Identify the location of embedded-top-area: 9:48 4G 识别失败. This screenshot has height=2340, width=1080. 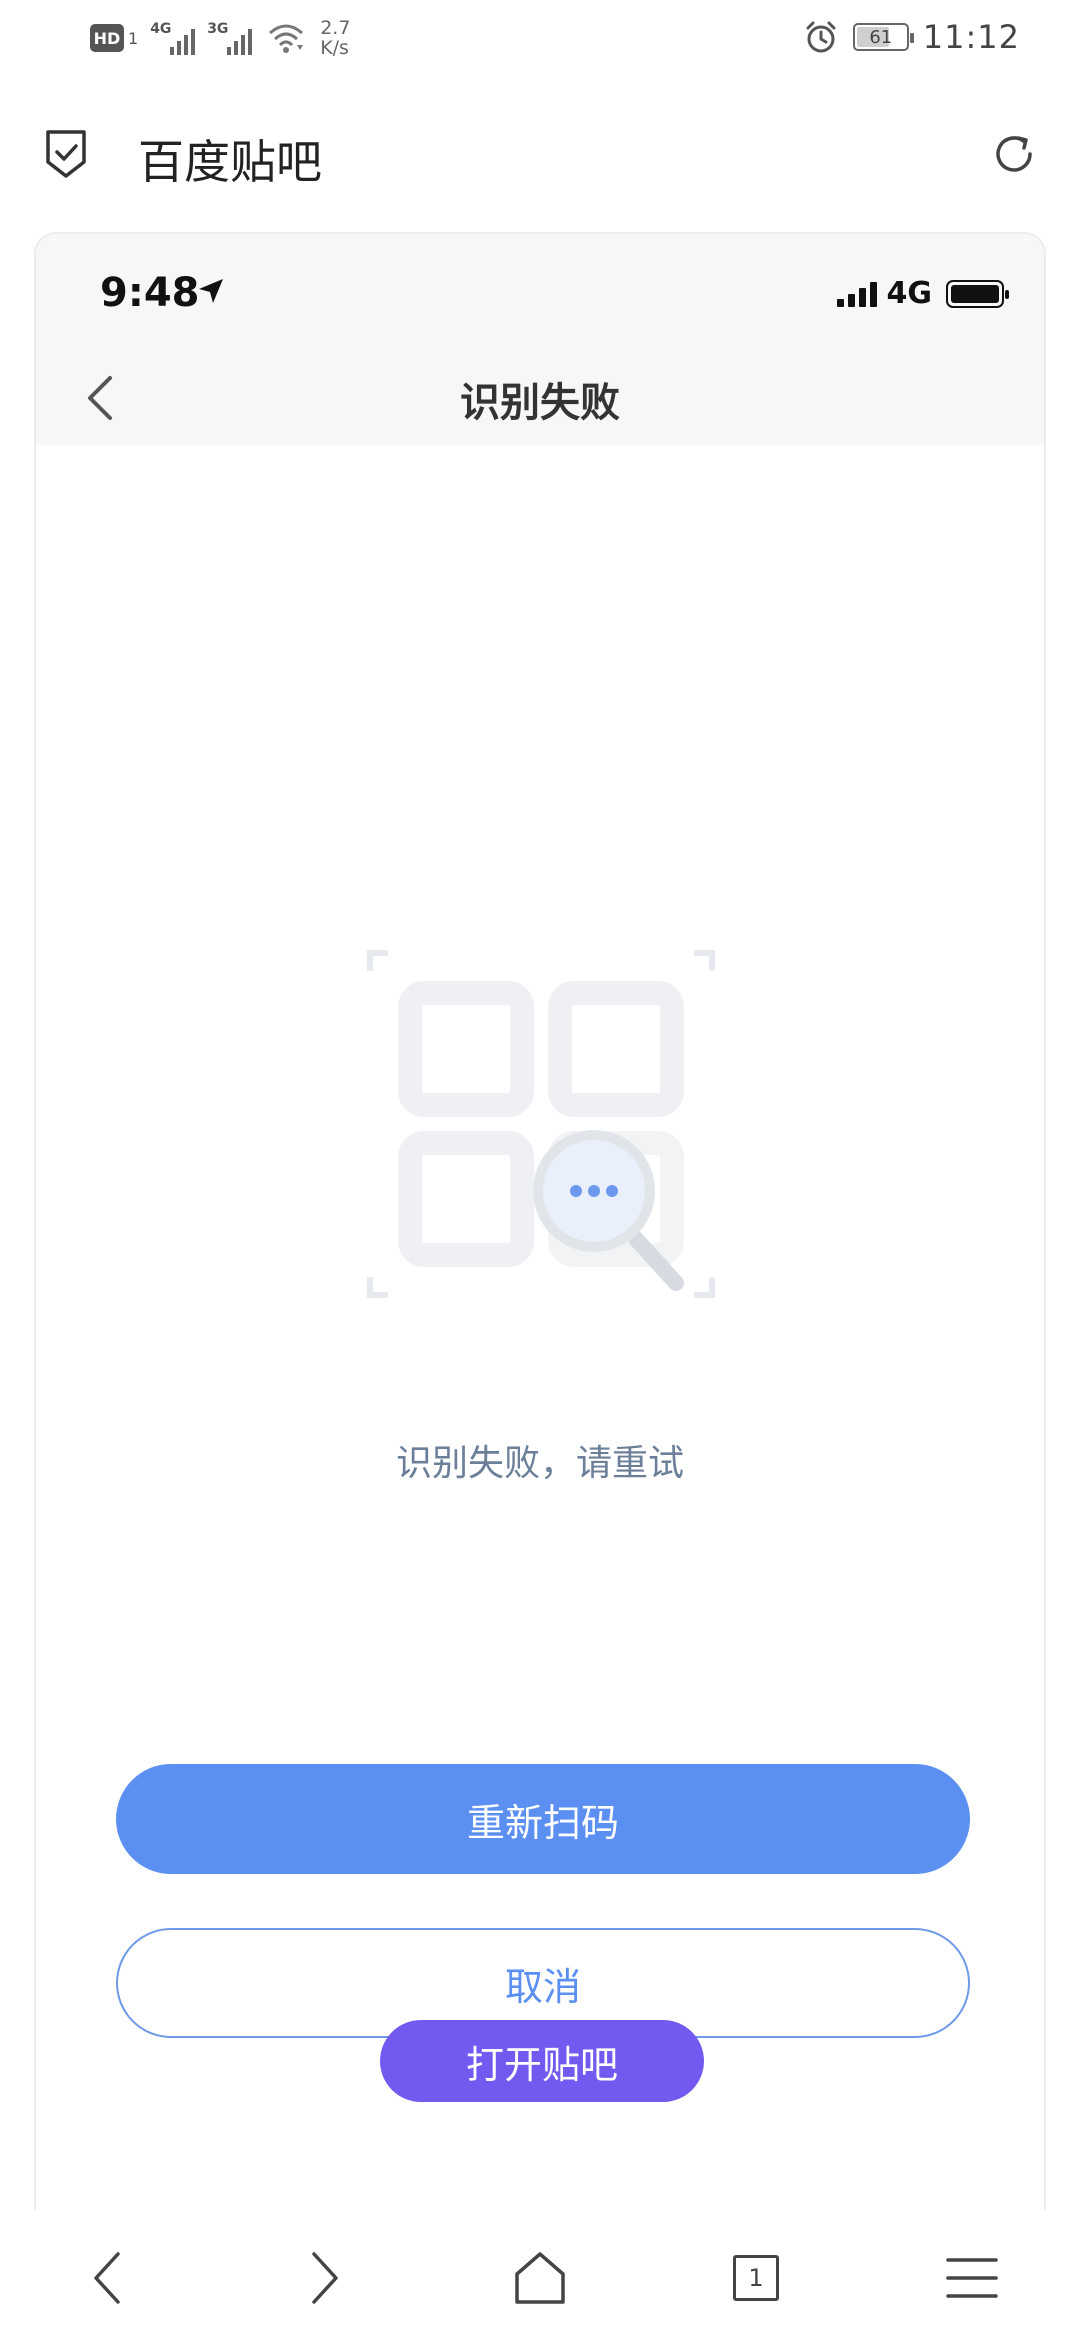
(540, 340).